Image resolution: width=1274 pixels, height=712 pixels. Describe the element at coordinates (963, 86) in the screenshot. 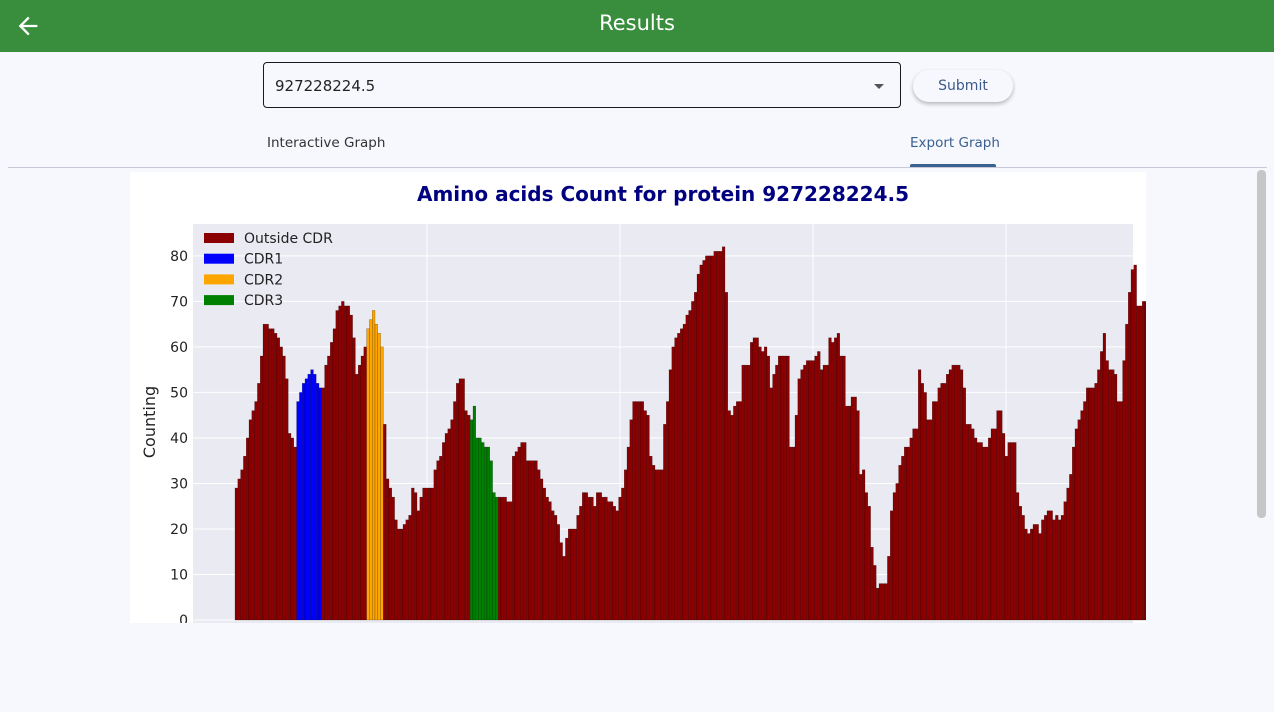

I see `submit-button: Submit` at that location.